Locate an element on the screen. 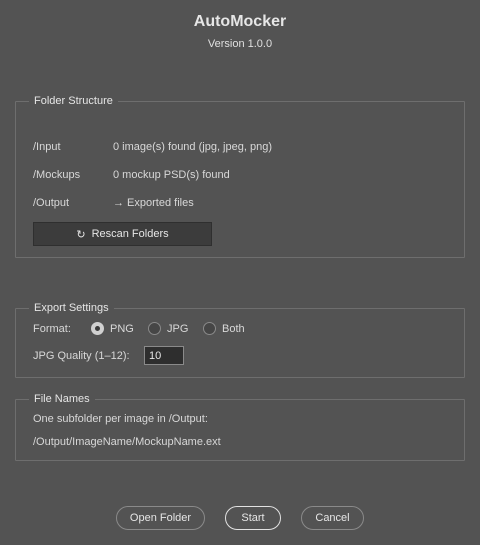 The image size is (480, 545). mockups-folder-label: /Mockups is located at coordinates (57, 175).